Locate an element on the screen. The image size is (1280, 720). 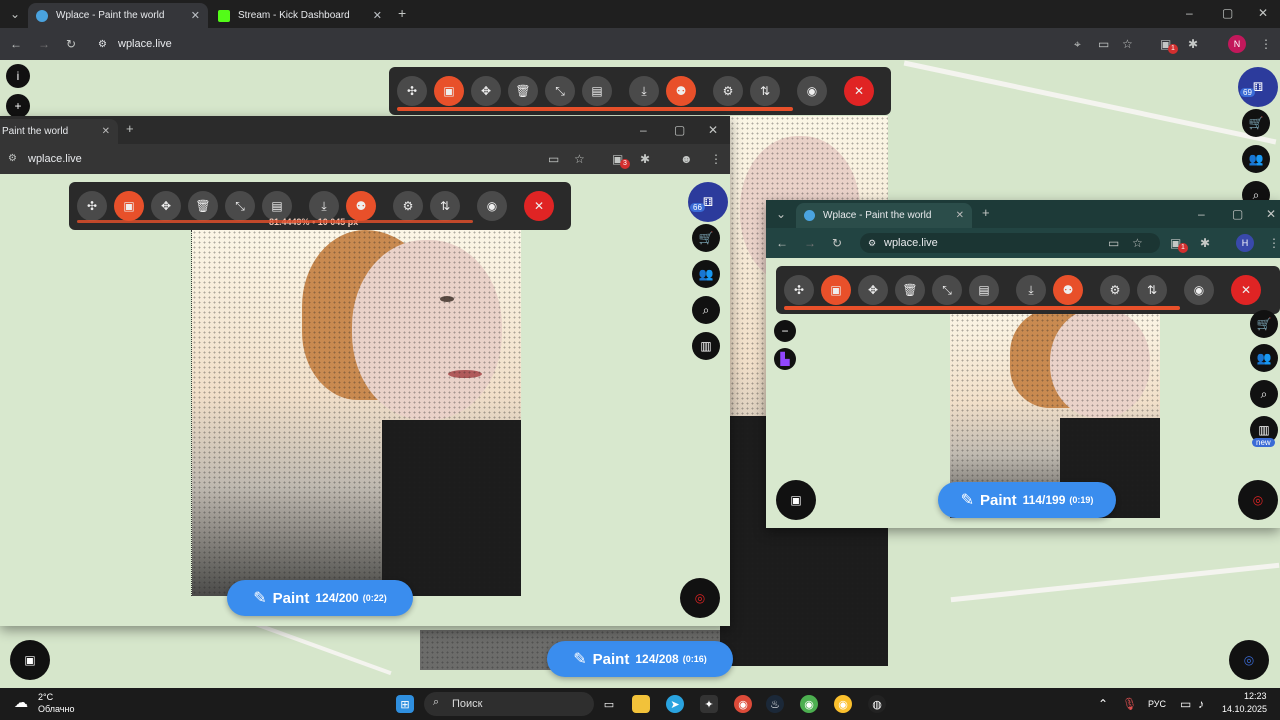
windows-start-icon: ⊞ is located at coordinates (405, 704).